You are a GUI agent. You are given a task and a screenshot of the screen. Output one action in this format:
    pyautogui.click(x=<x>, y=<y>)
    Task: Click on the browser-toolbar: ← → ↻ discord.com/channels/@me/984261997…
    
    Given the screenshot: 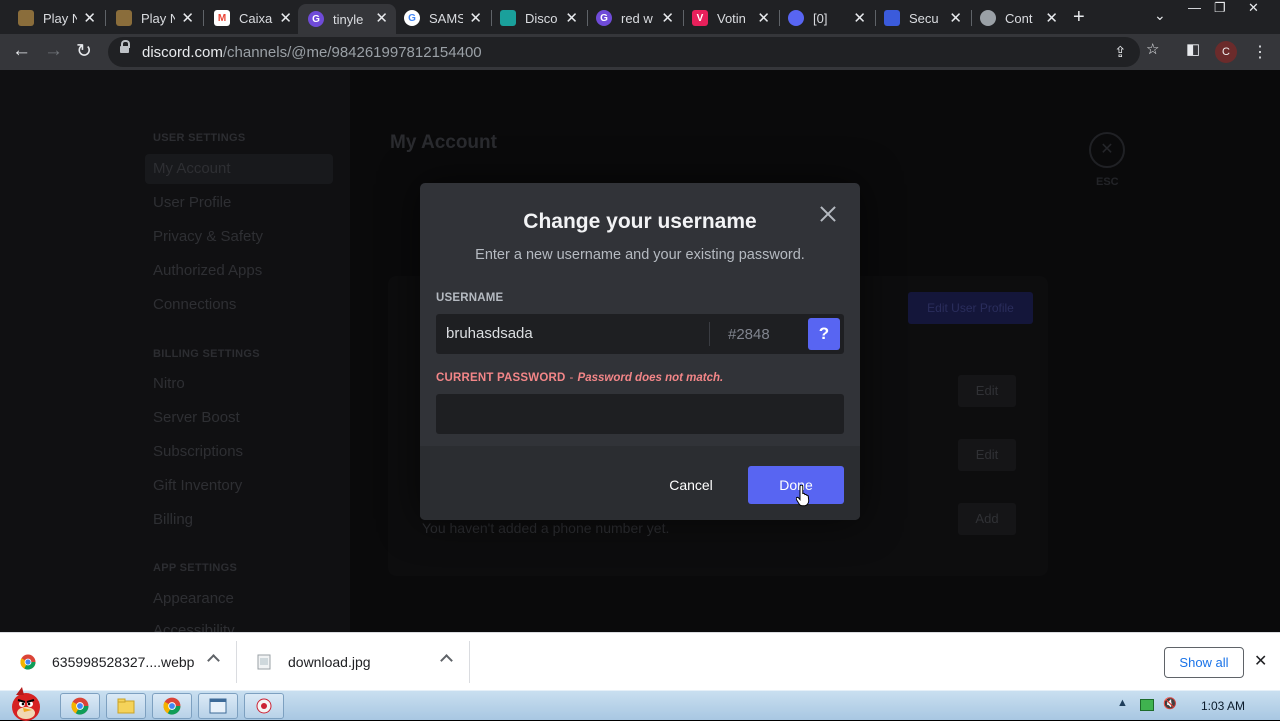 What is the action you would take?
    pyautogui.click(x=640, y=52)
    